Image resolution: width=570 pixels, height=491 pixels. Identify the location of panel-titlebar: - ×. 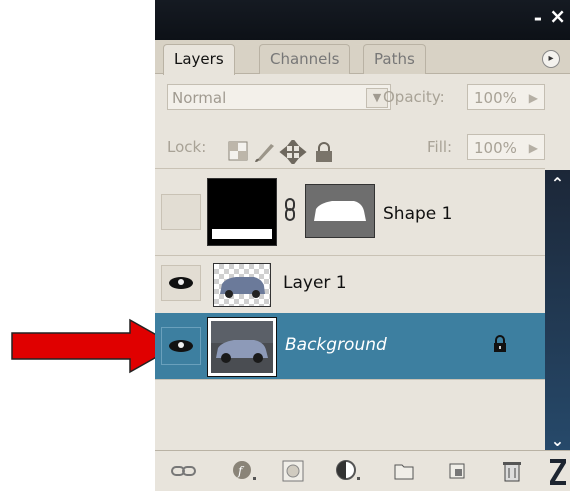
(362, 20).